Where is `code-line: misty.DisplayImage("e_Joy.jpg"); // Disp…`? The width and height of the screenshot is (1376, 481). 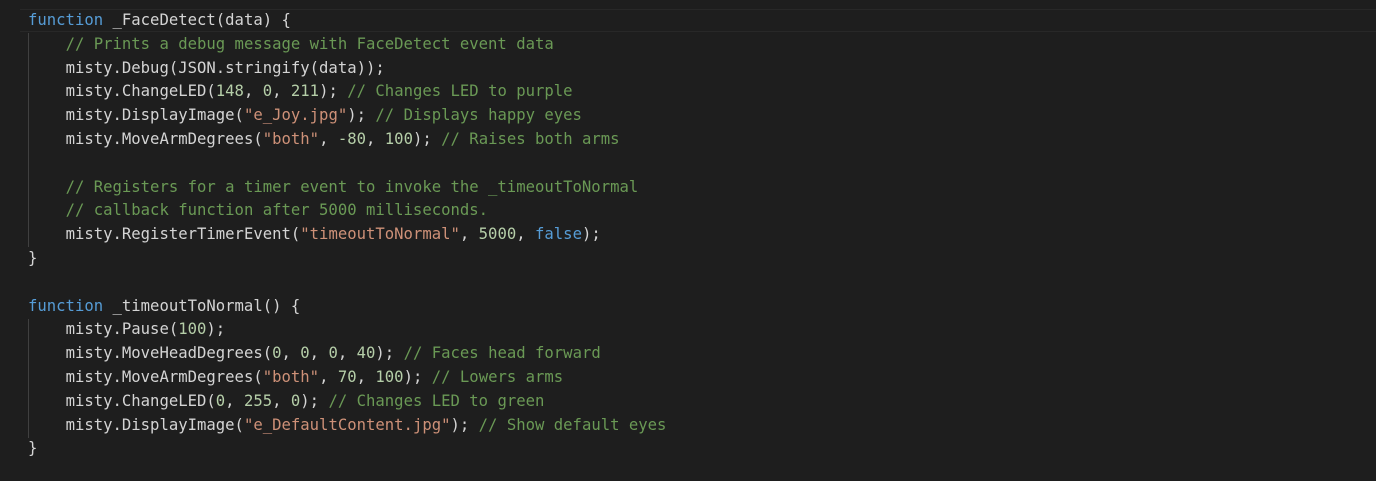 code-line: misty.DisplayImage("e_Joy.jpg"); // Disp… is located at coordinates (347, 116).